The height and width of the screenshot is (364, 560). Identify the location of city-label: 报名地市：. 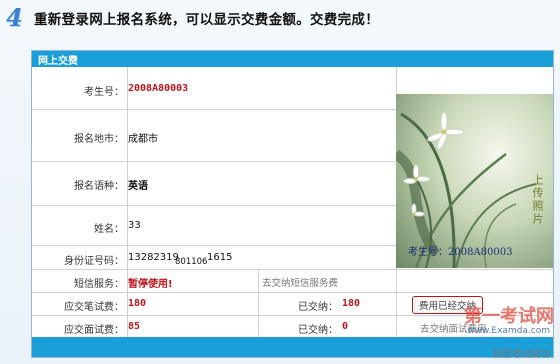
(99, 139).